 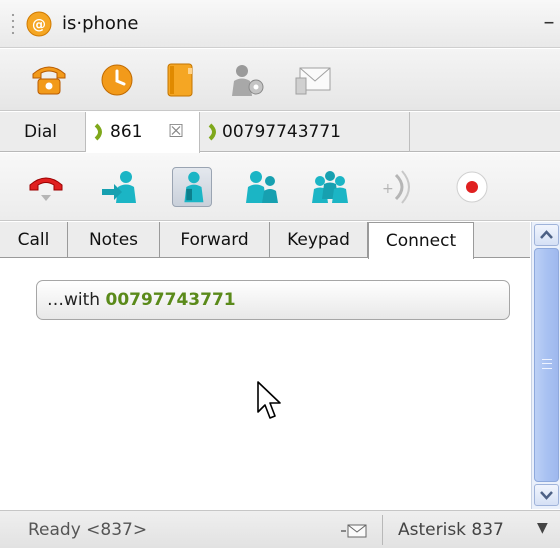 I want to click on tab-label: 00797743771, so click(x=281, y=132).